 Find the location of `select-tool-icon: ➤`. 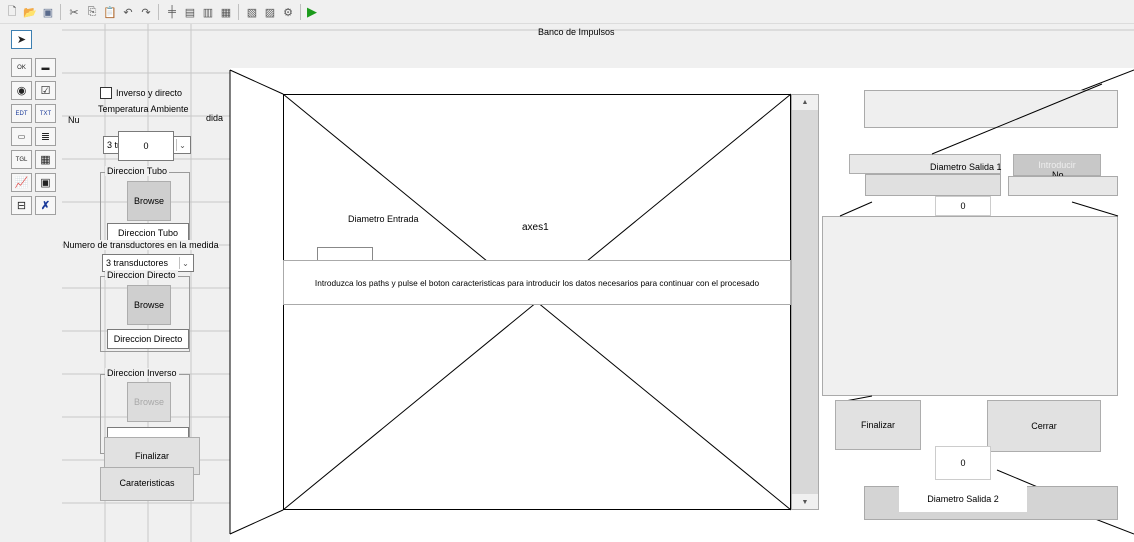

select-tool-icon: ➤ is located at coordinates (21, 39).